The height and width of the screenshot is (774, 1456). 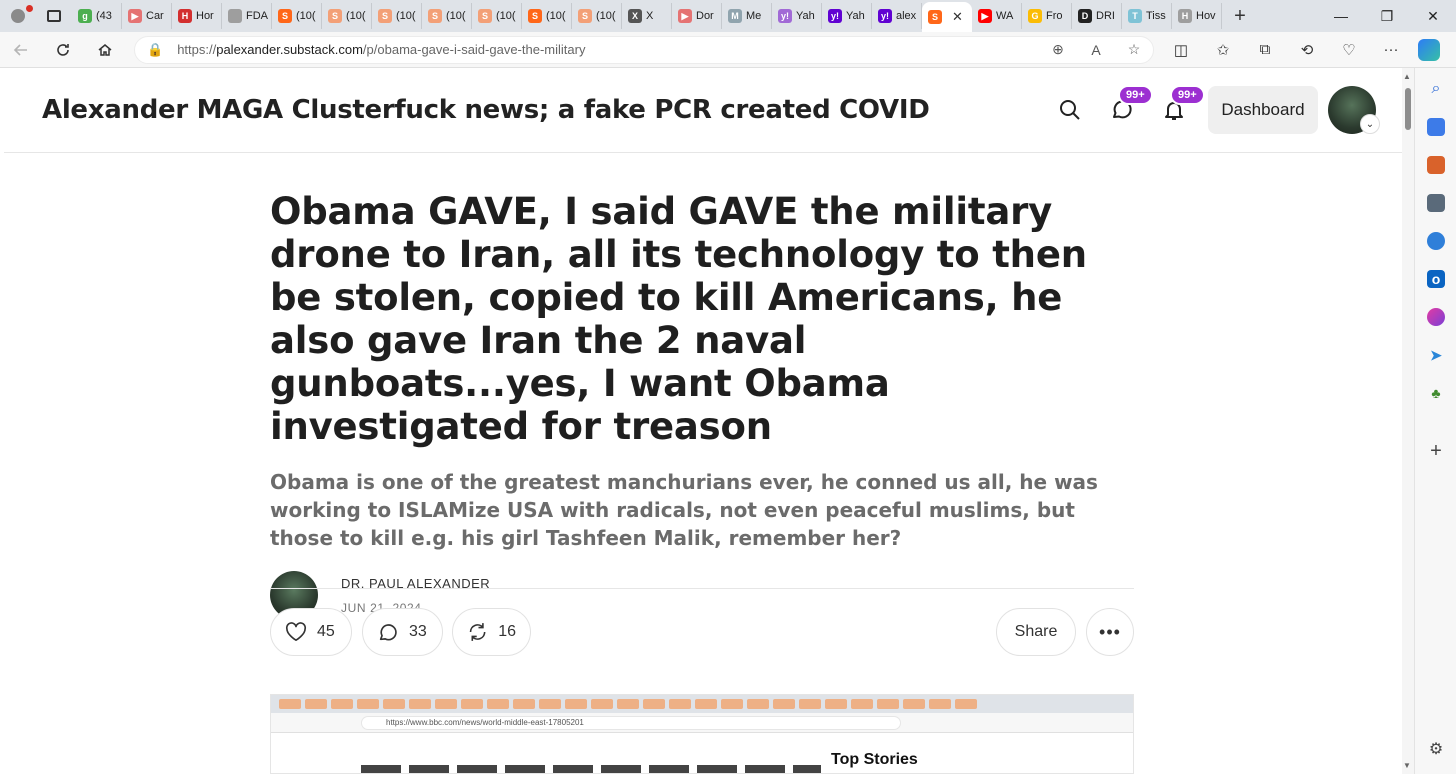 What do you see at coordinates (105, 50) in the screenshot?
I see `home-button` at bounding box center [105, 50].